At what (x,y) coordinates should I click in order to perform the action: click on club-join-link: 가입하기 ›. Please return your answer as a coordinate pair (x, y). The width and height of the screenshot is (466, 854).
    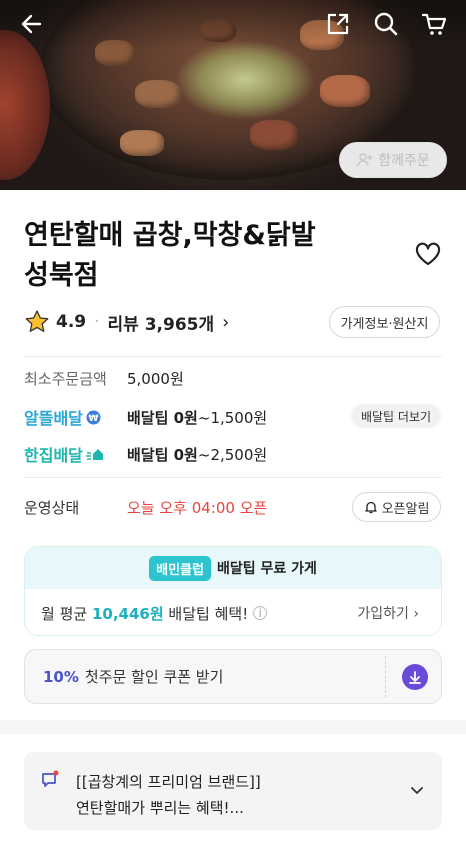
    Looking at the image, I should click on (388, 613).